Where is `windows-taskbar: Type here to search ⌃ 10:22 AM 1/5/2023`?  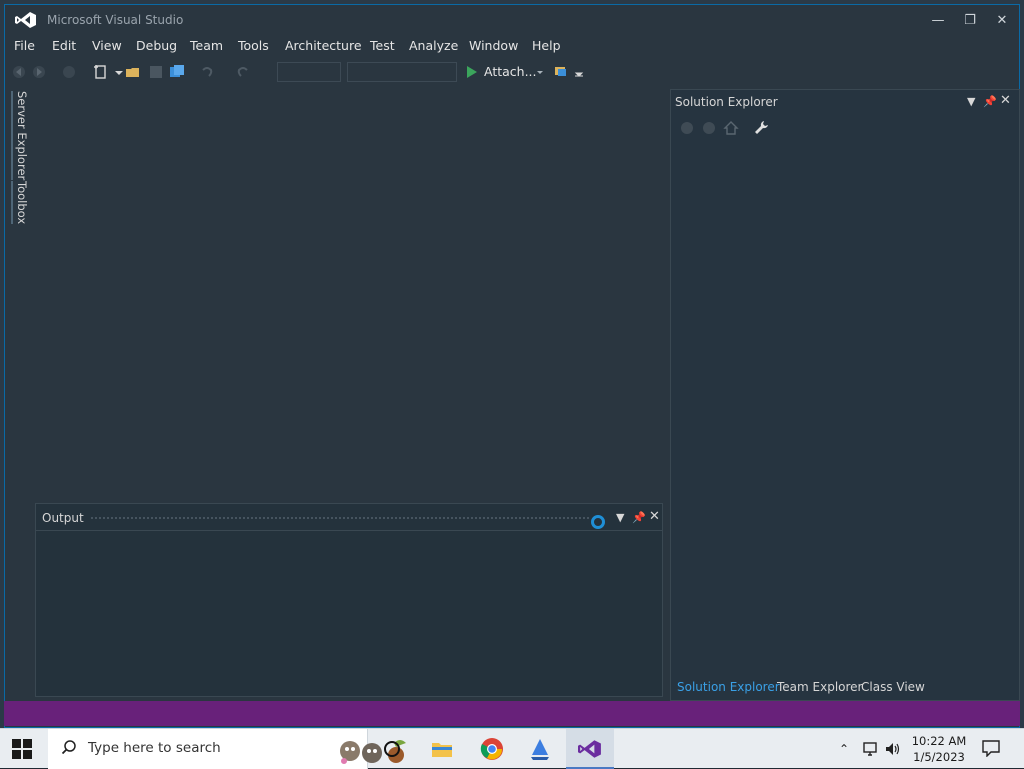 windows-taskbar: Type here to search ⌃ 10:22 AM 1/5/2023 is located at coordinates (512, 748).